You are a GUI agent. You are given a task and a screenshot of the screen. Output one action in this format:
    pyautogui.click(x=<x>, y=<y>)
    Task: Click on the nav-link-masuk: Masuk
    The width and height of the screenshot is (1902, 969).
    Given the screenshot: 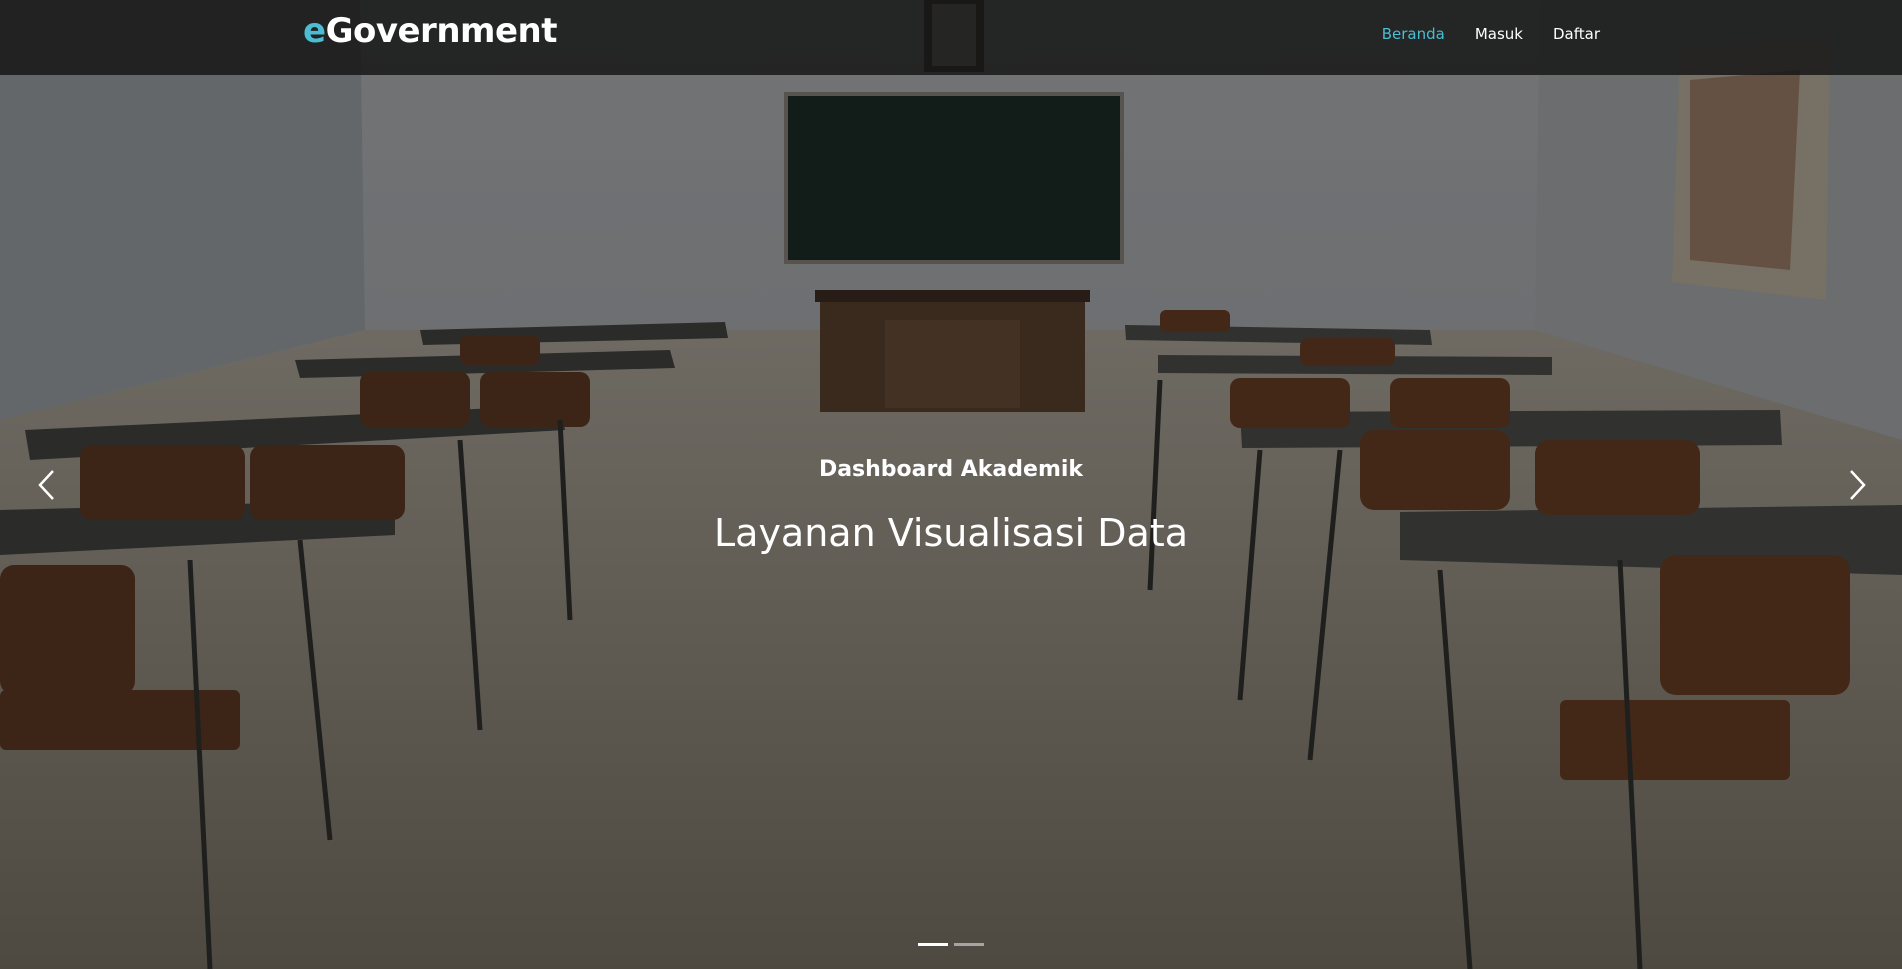 What is the action you would take?
    pyautogui.click(x=1499, y=34)
    